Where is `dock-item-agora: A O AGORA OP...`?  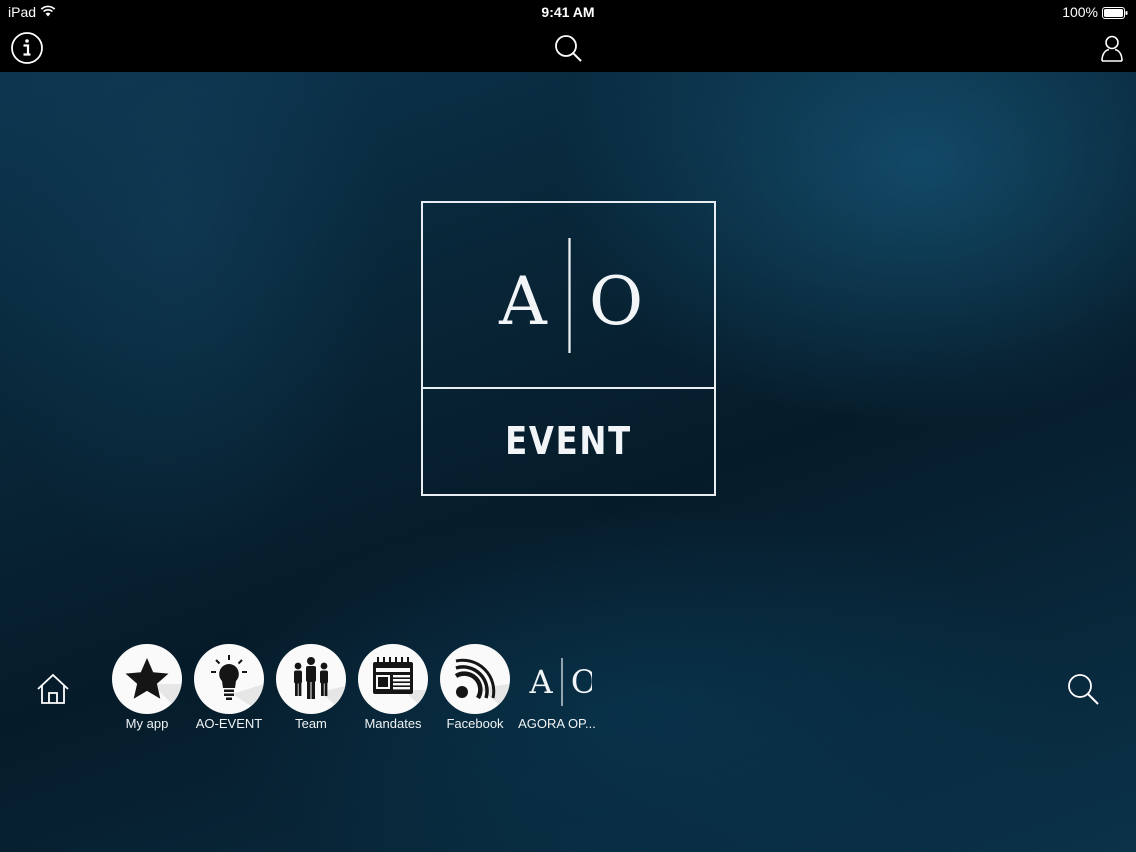 dock-item-agora: A O AGORA OP... is located at coordinates (557, 689).